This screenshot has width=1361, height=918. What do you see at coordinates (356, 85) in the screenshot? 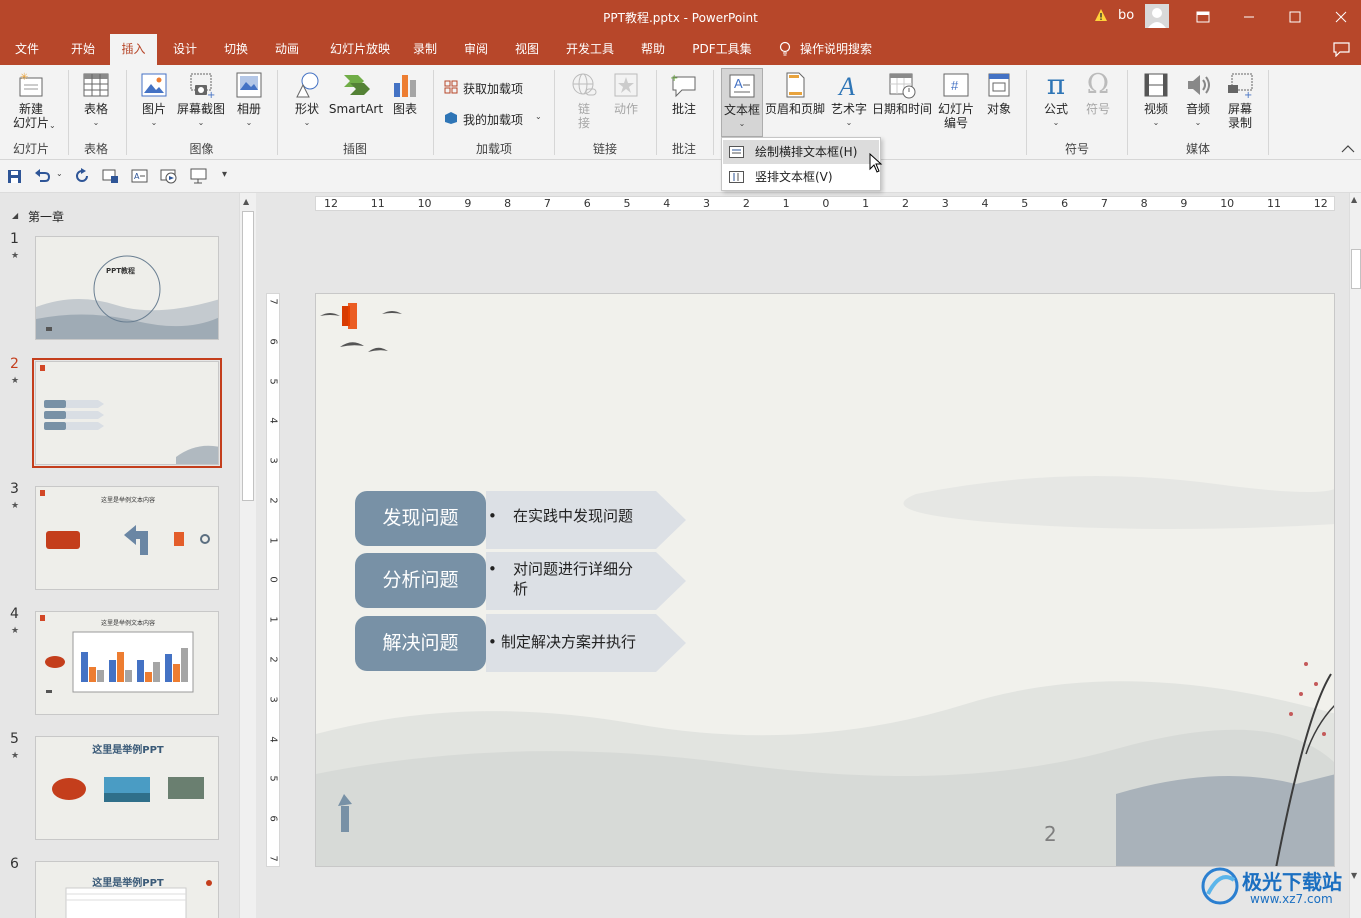
I see `smartart-icon` at bounding box center [356, 85].